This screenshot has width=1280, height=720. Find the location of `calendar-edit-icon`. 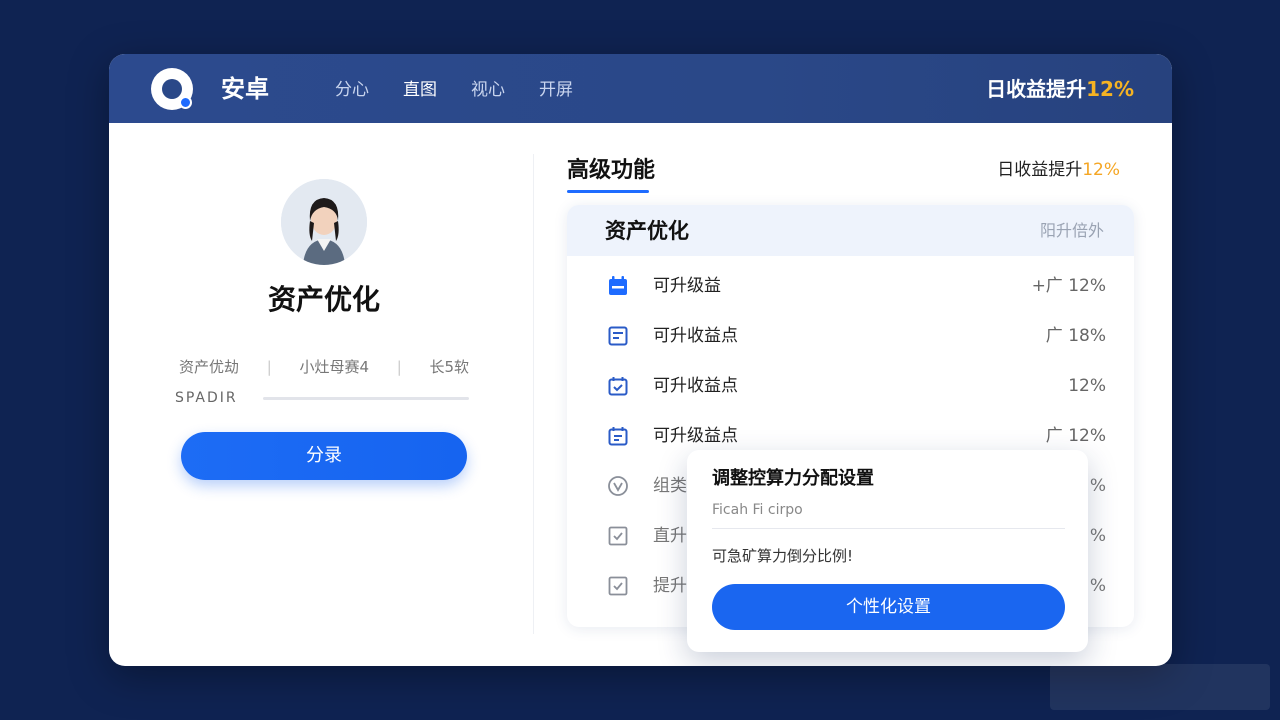

calendar-edit-icon is located at coordinates (618, 436).